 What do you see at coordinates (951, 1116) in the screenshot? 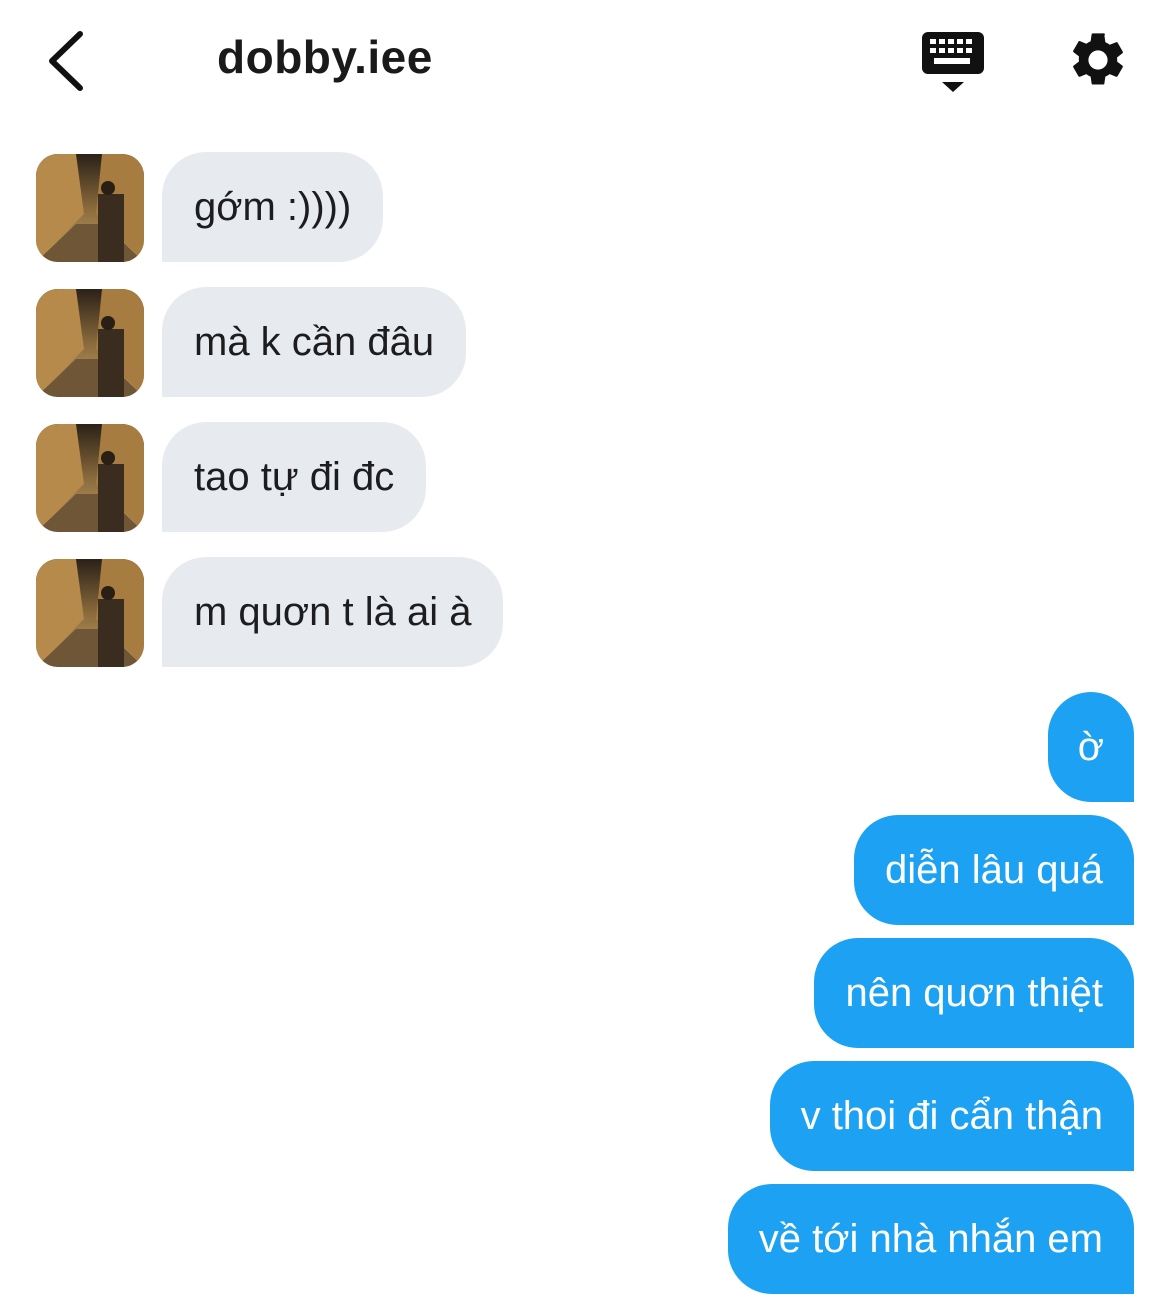
I see `outgoing-message-bubble: v thoi đi cẩn thận` at bounding box center [951, 1116].